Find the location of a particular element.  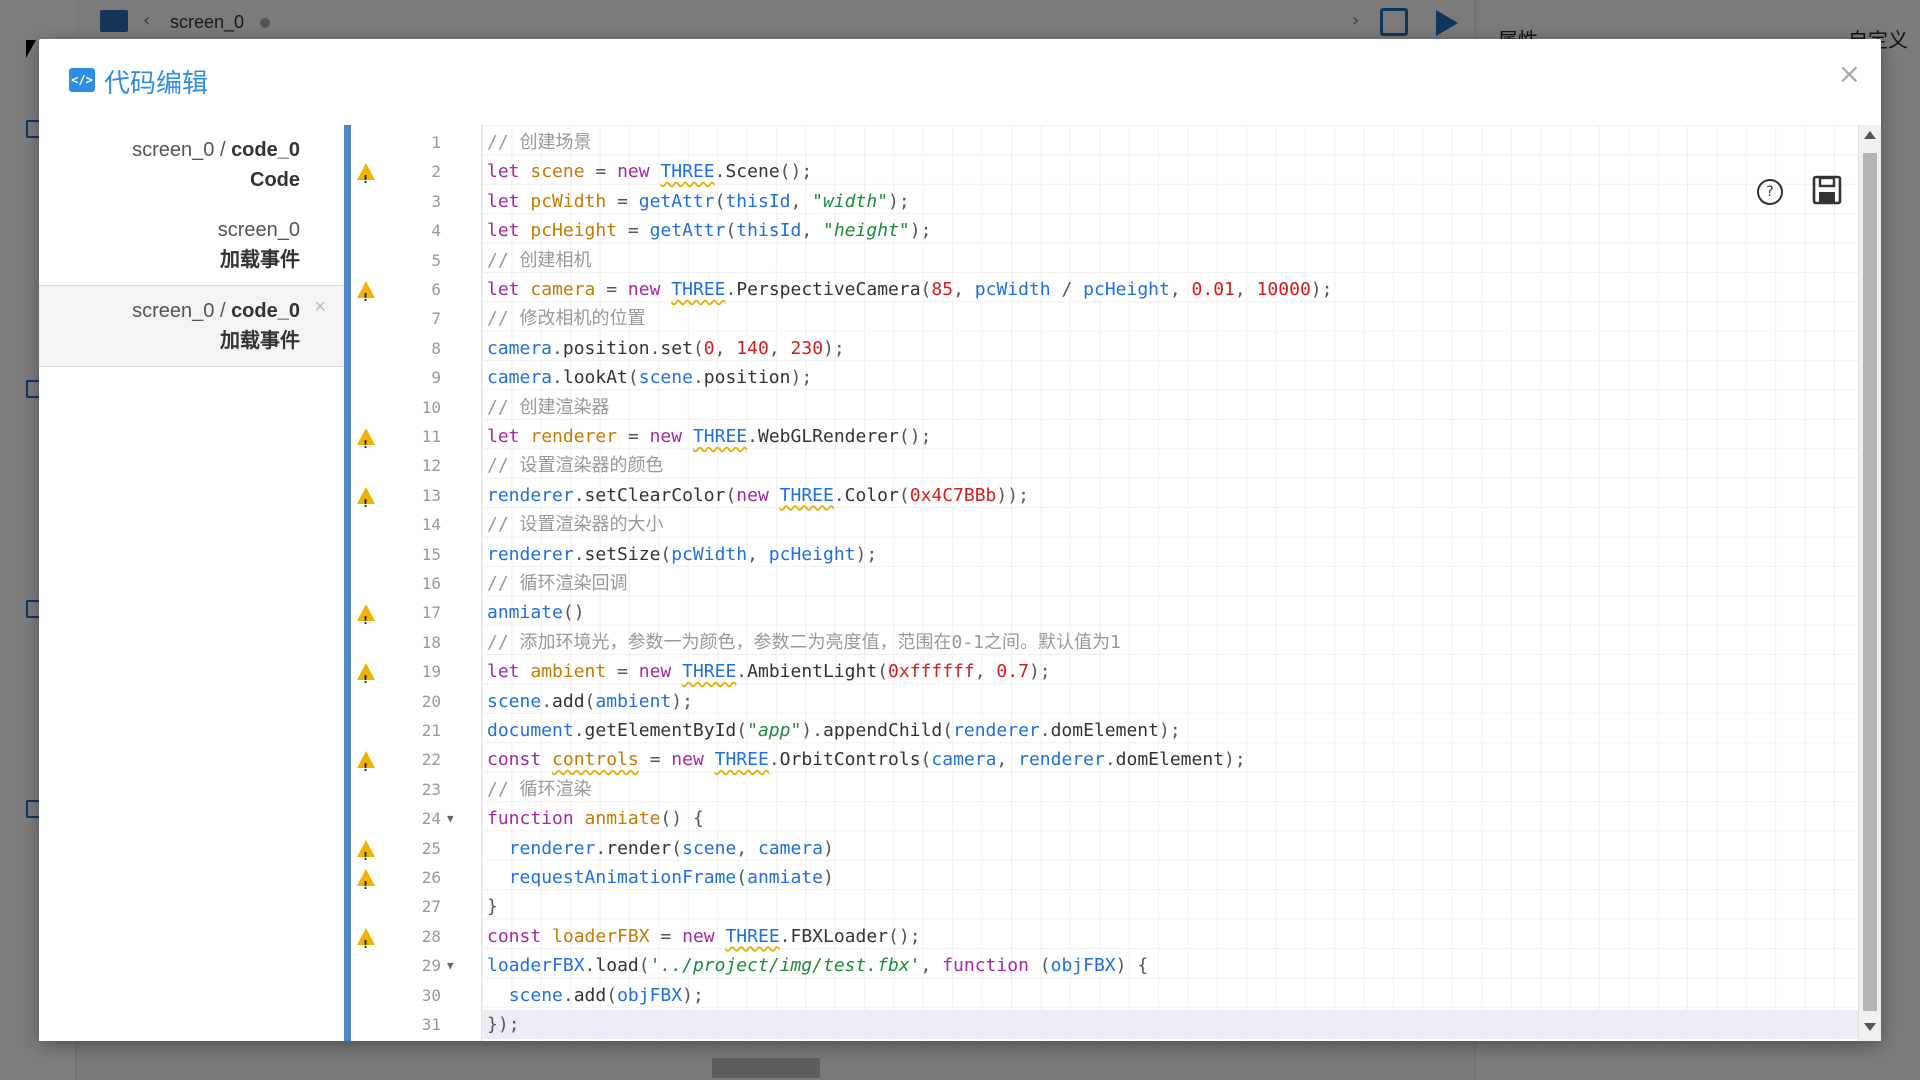

gutter-line: 10 is located at coordinates (416, 407).